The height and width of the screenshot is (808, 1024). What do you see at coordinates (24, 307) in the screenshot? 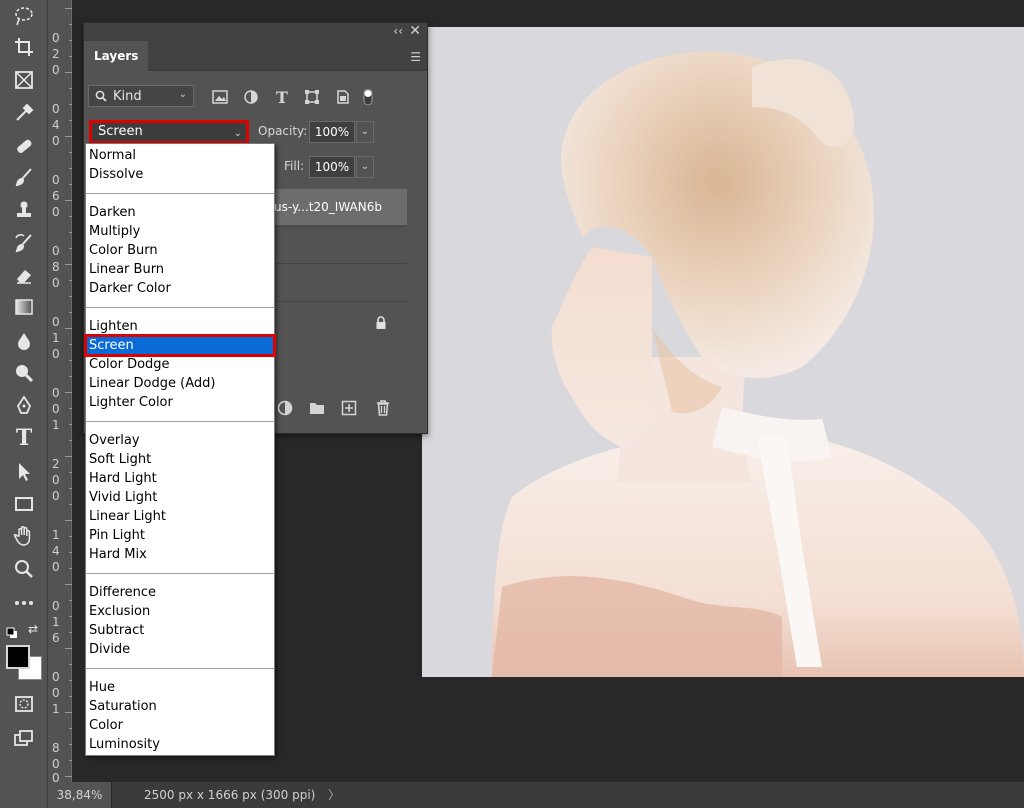
I see `gradient-tool-icon` at bounding box center [24, 307].